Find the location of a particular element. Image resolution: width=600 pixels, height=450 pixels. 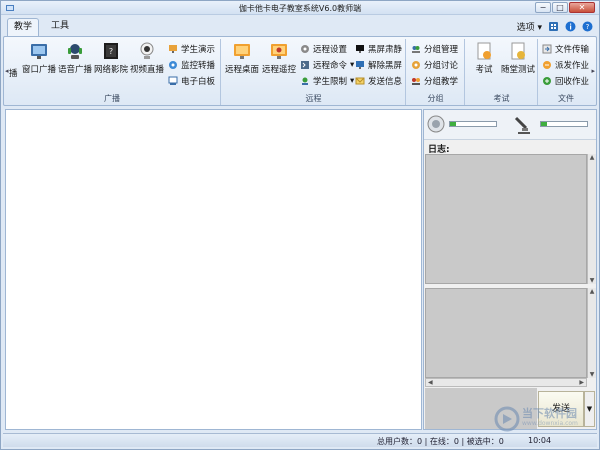

network-cinema-icon: ? is located at coordinates (111, 51).